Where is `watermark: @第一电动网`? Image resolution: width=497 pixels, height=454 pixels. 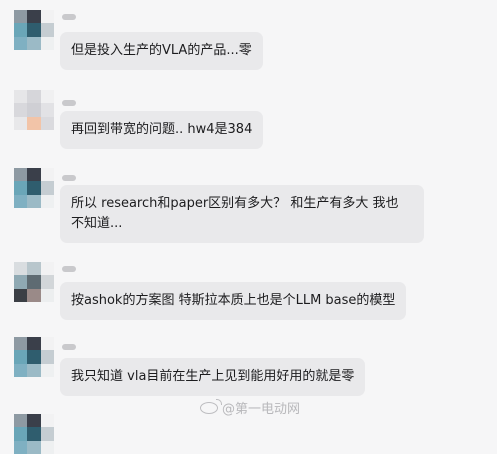
watermark: @第一电动网 is located at coordinates (250, 407).